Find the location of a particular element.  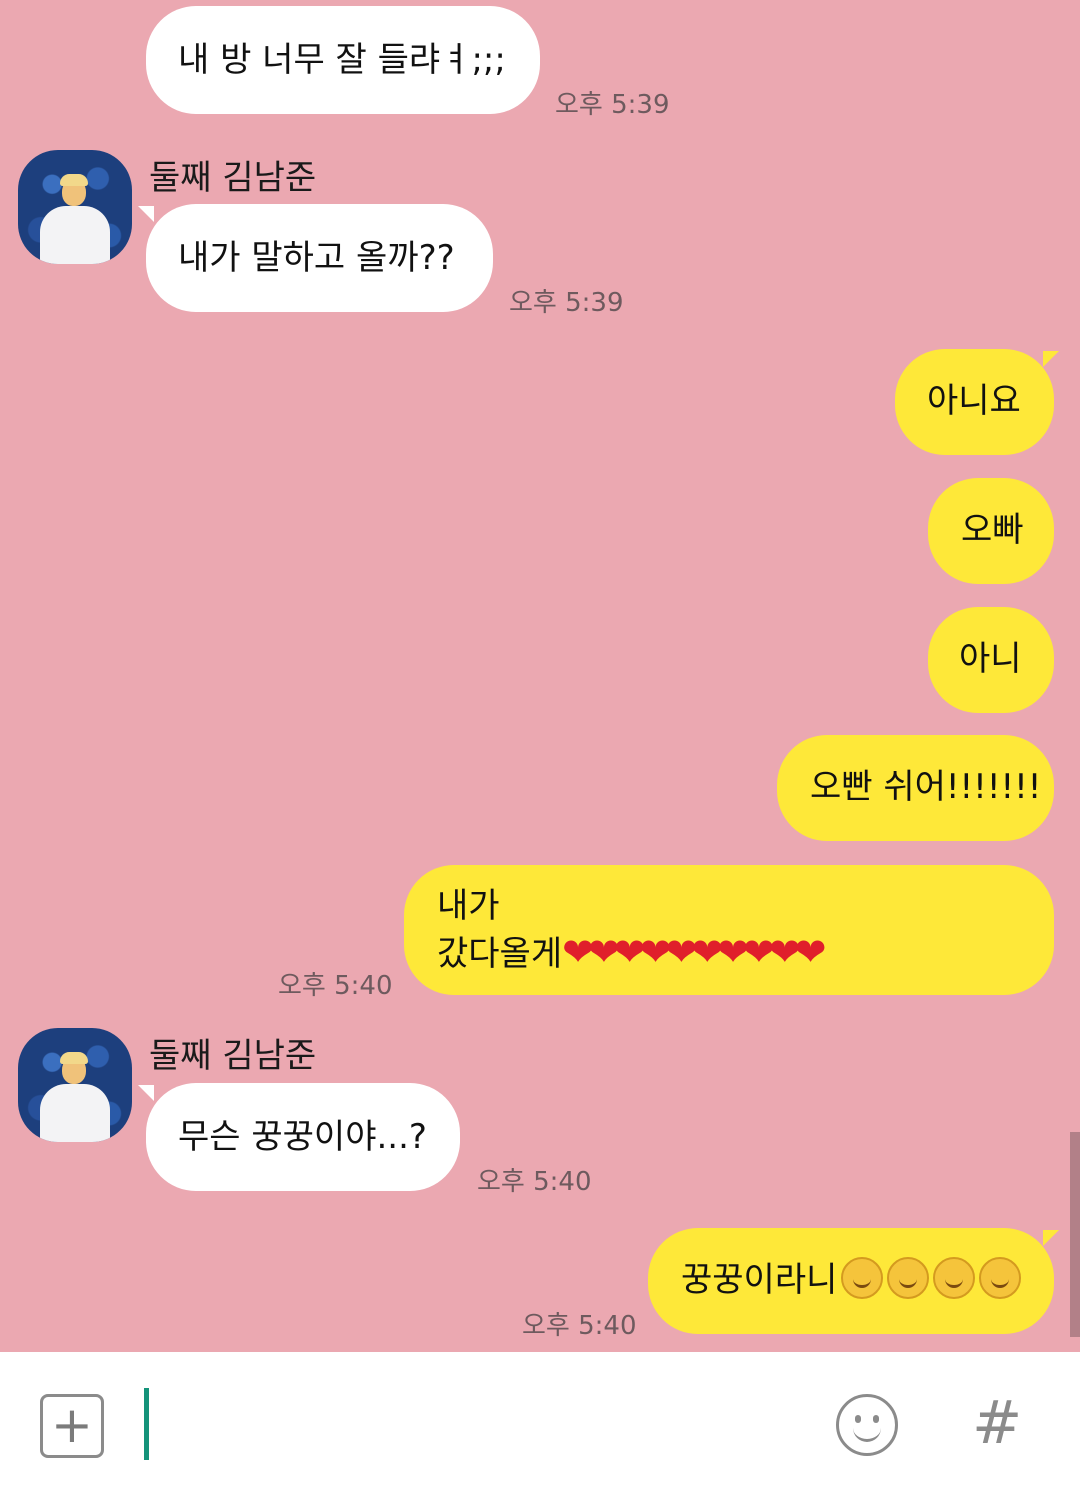

smiley-face-icon is located at coordinates (867, 1425).